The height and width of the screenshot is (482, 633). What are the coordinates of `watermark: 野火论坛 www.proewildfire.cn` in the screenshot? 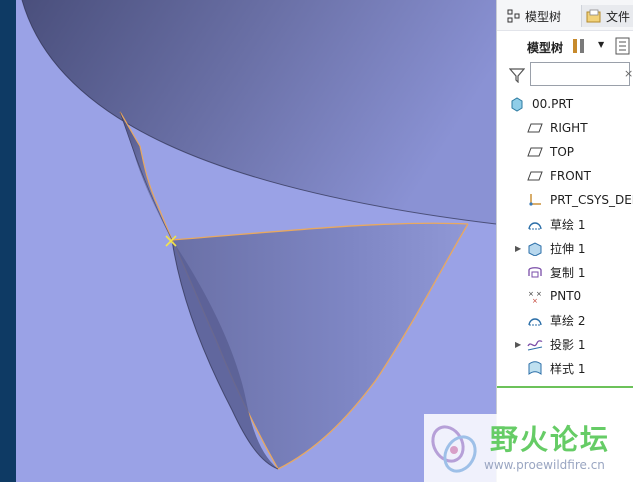 It's located at (528, 448).